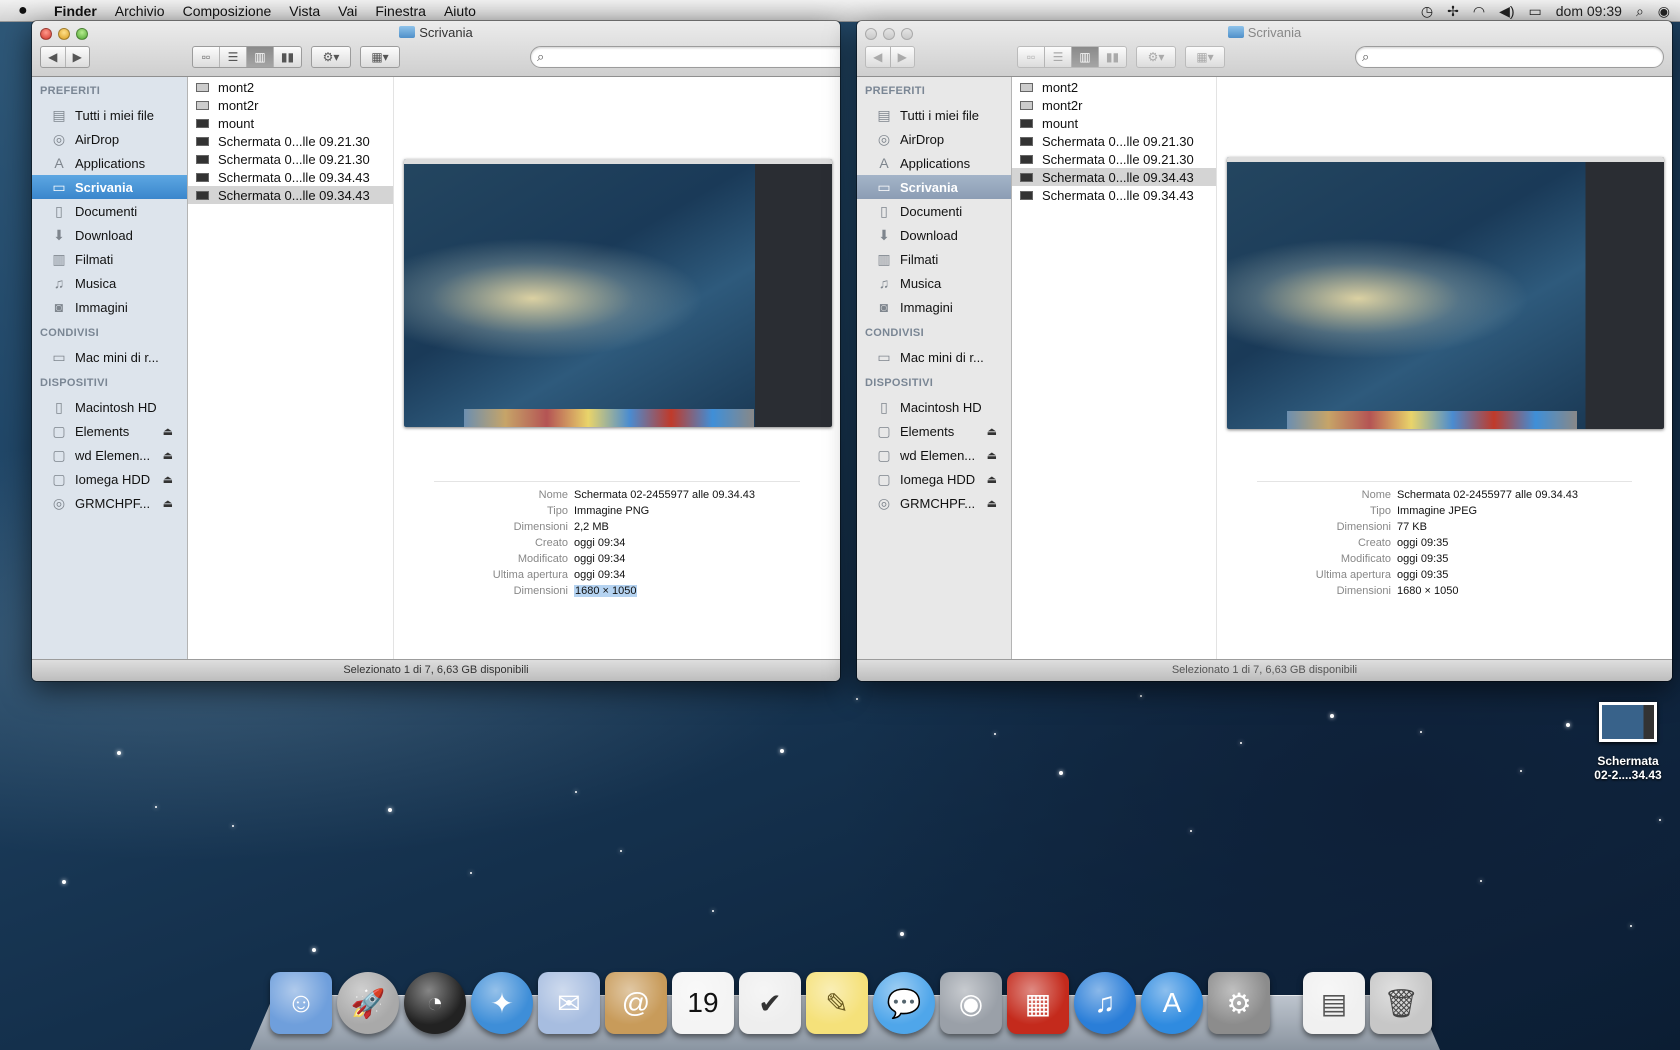 This screenshot has height=1050, width=1680. Describe the element at coordinates (368, 1003) in the screenshot. I see `launchpad-icon: 🚀` at that location.